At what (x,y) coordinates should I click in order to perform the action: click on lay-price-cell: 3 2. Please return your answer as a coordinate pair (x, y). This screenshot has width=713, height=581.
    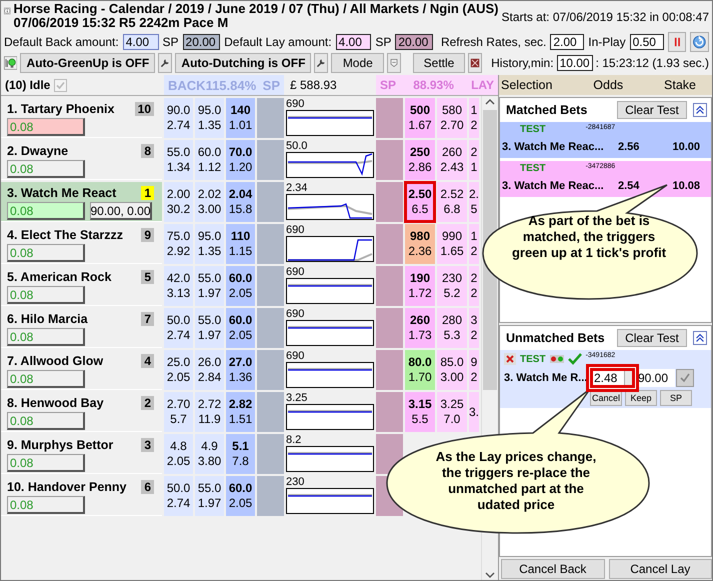
    Looking at the image, I should click on (474, 328).